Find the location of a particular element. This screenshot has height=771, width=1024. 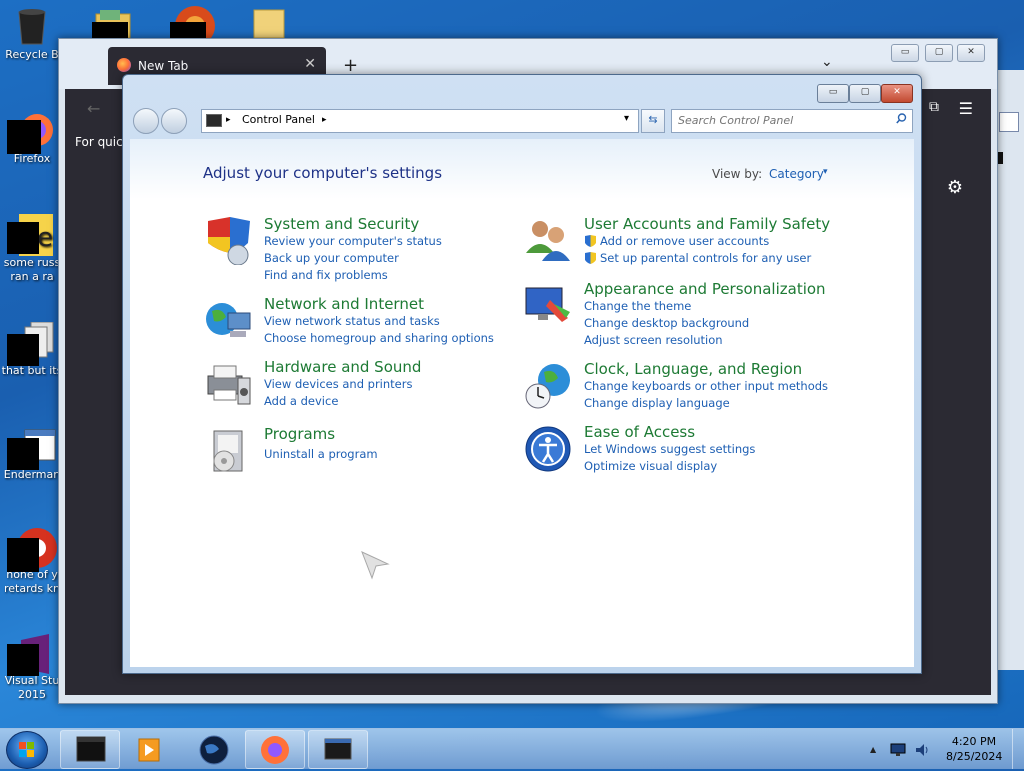

network-monitor-icon is located at coordinates (898, 751).